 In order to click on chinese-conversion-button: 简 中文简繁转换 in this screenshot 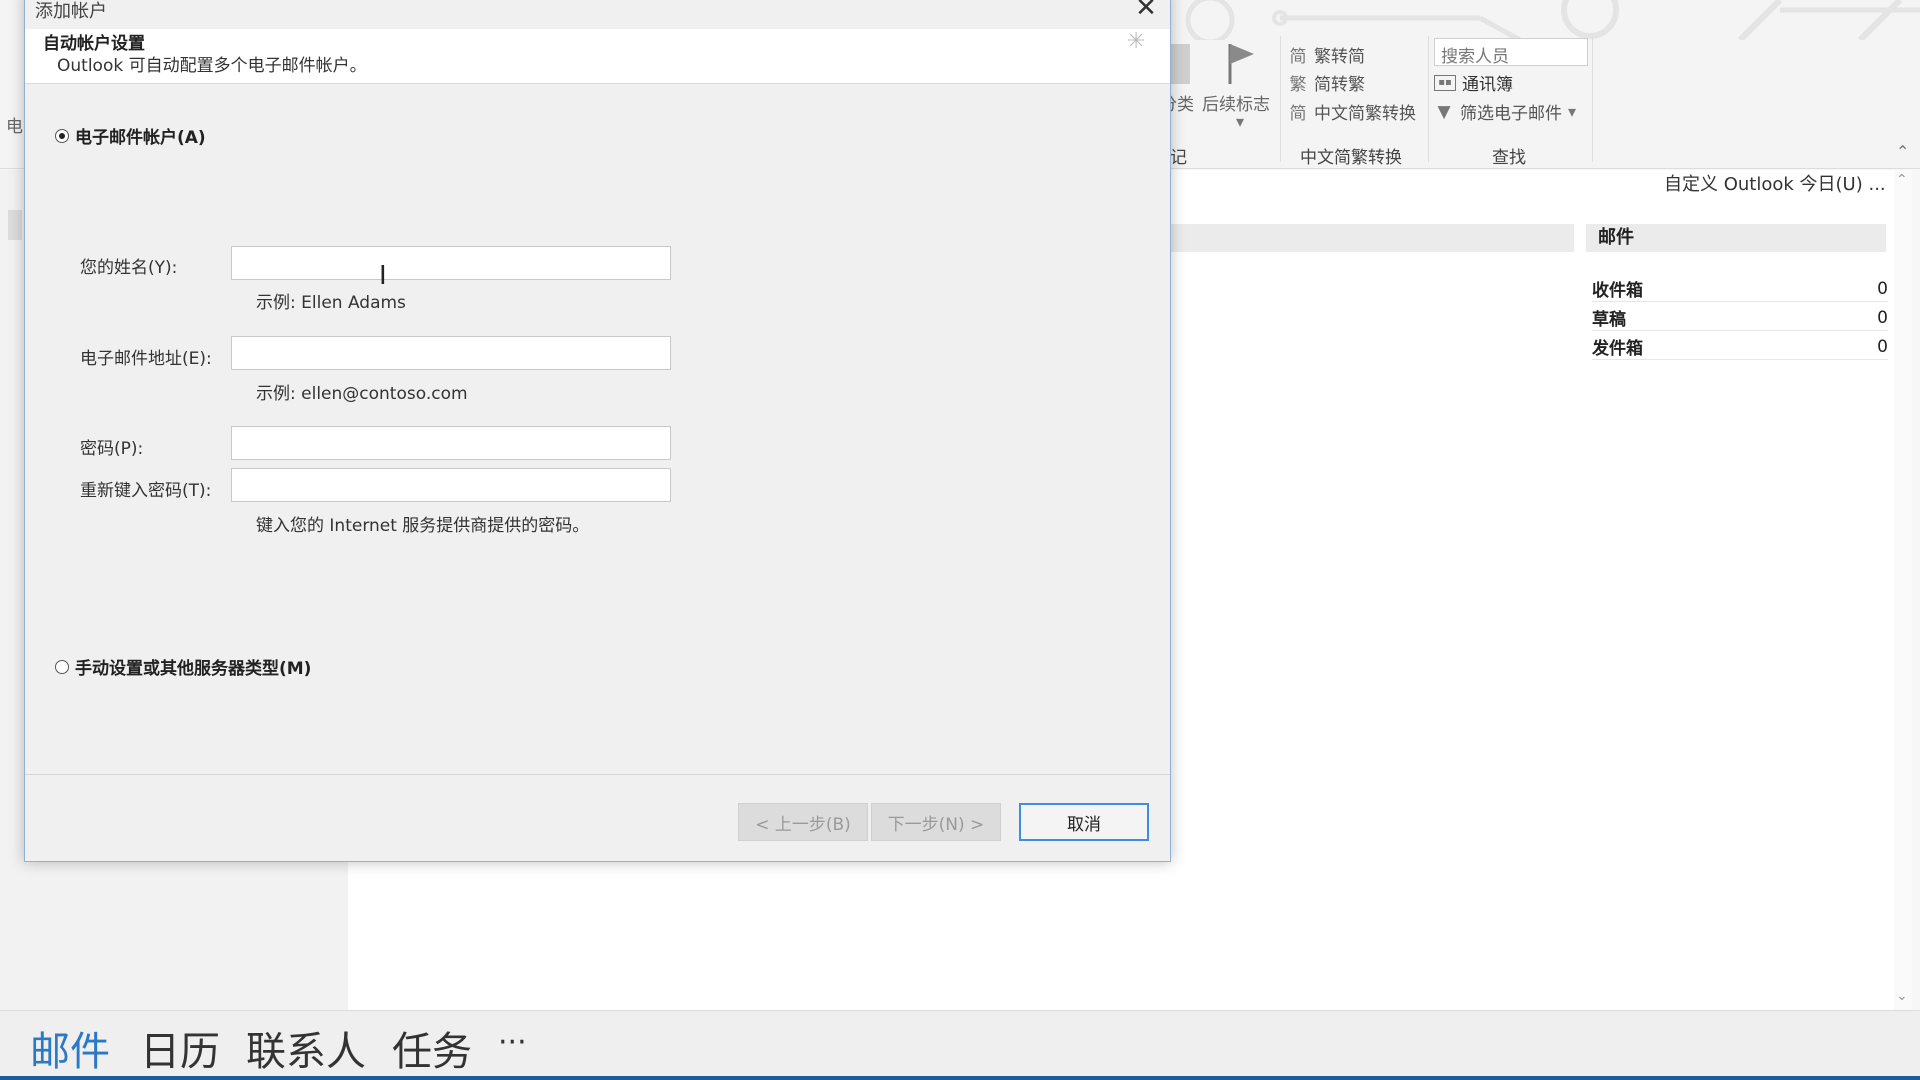, I will do `click(1352, 111)`.